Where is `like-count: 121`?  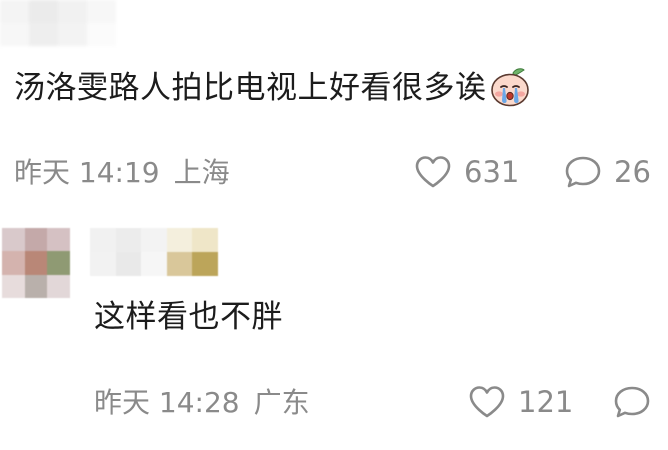
like-count: 121 is located at coordinates (546, 402).